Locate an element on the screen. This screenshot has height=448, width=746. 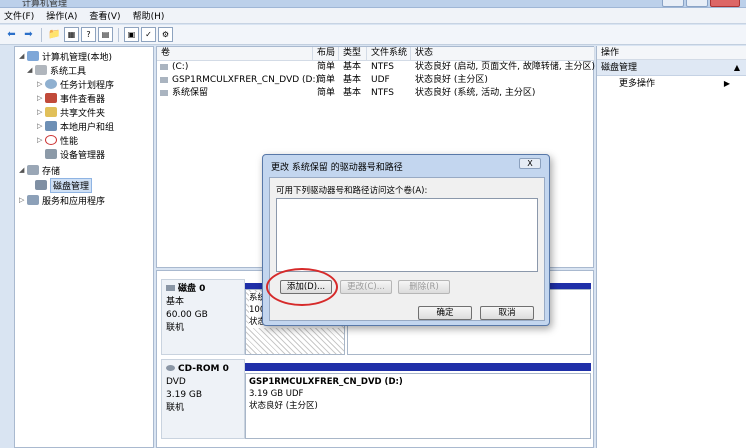
minimize-button is located at coordinates (673, 3).